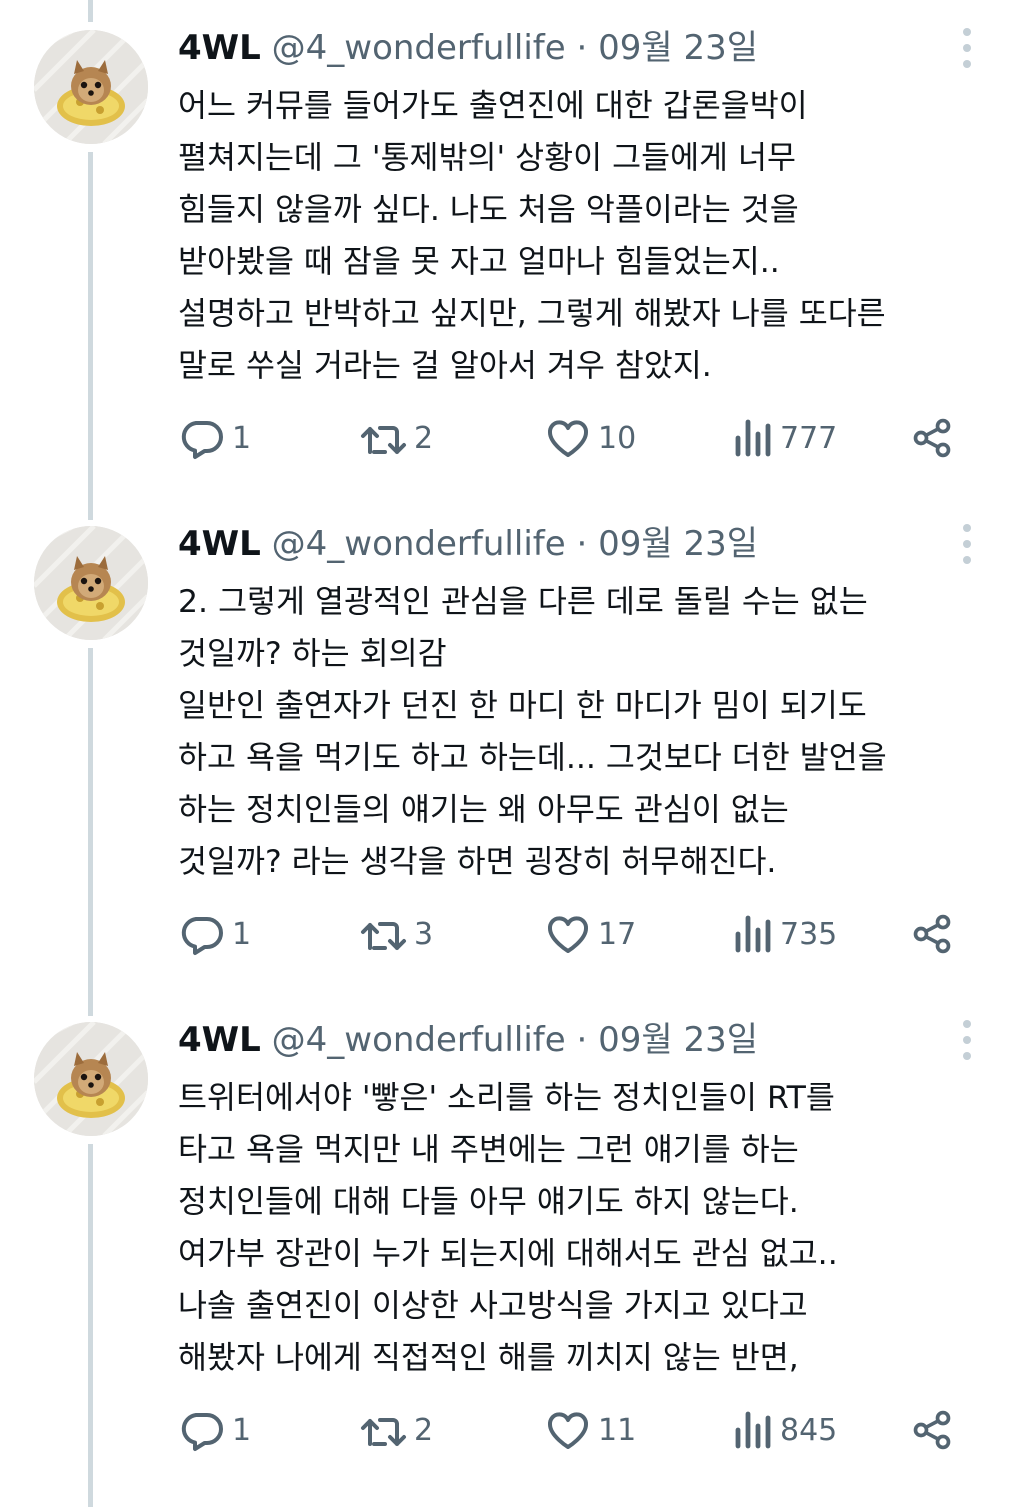  Describe the element at coordinates (617, 1430) in the screenshot. I see `like-count: 11` at that location.